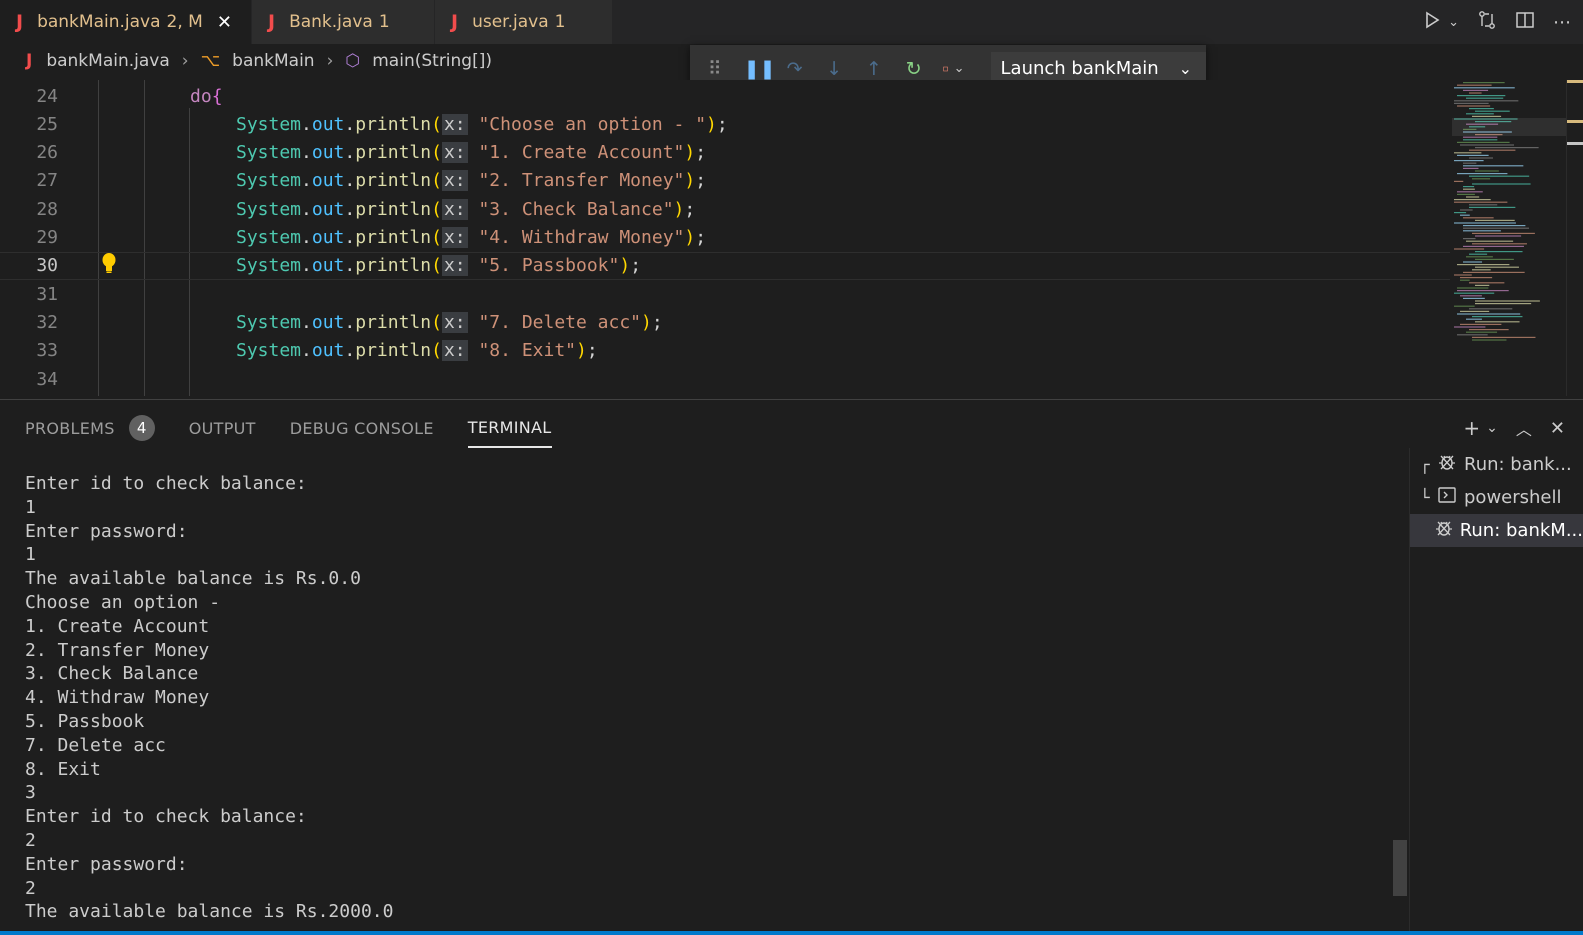 This screenshot has width=1583, height=935. I want to click on tab-problems: PROBLEMS 4, so click(90, 428).